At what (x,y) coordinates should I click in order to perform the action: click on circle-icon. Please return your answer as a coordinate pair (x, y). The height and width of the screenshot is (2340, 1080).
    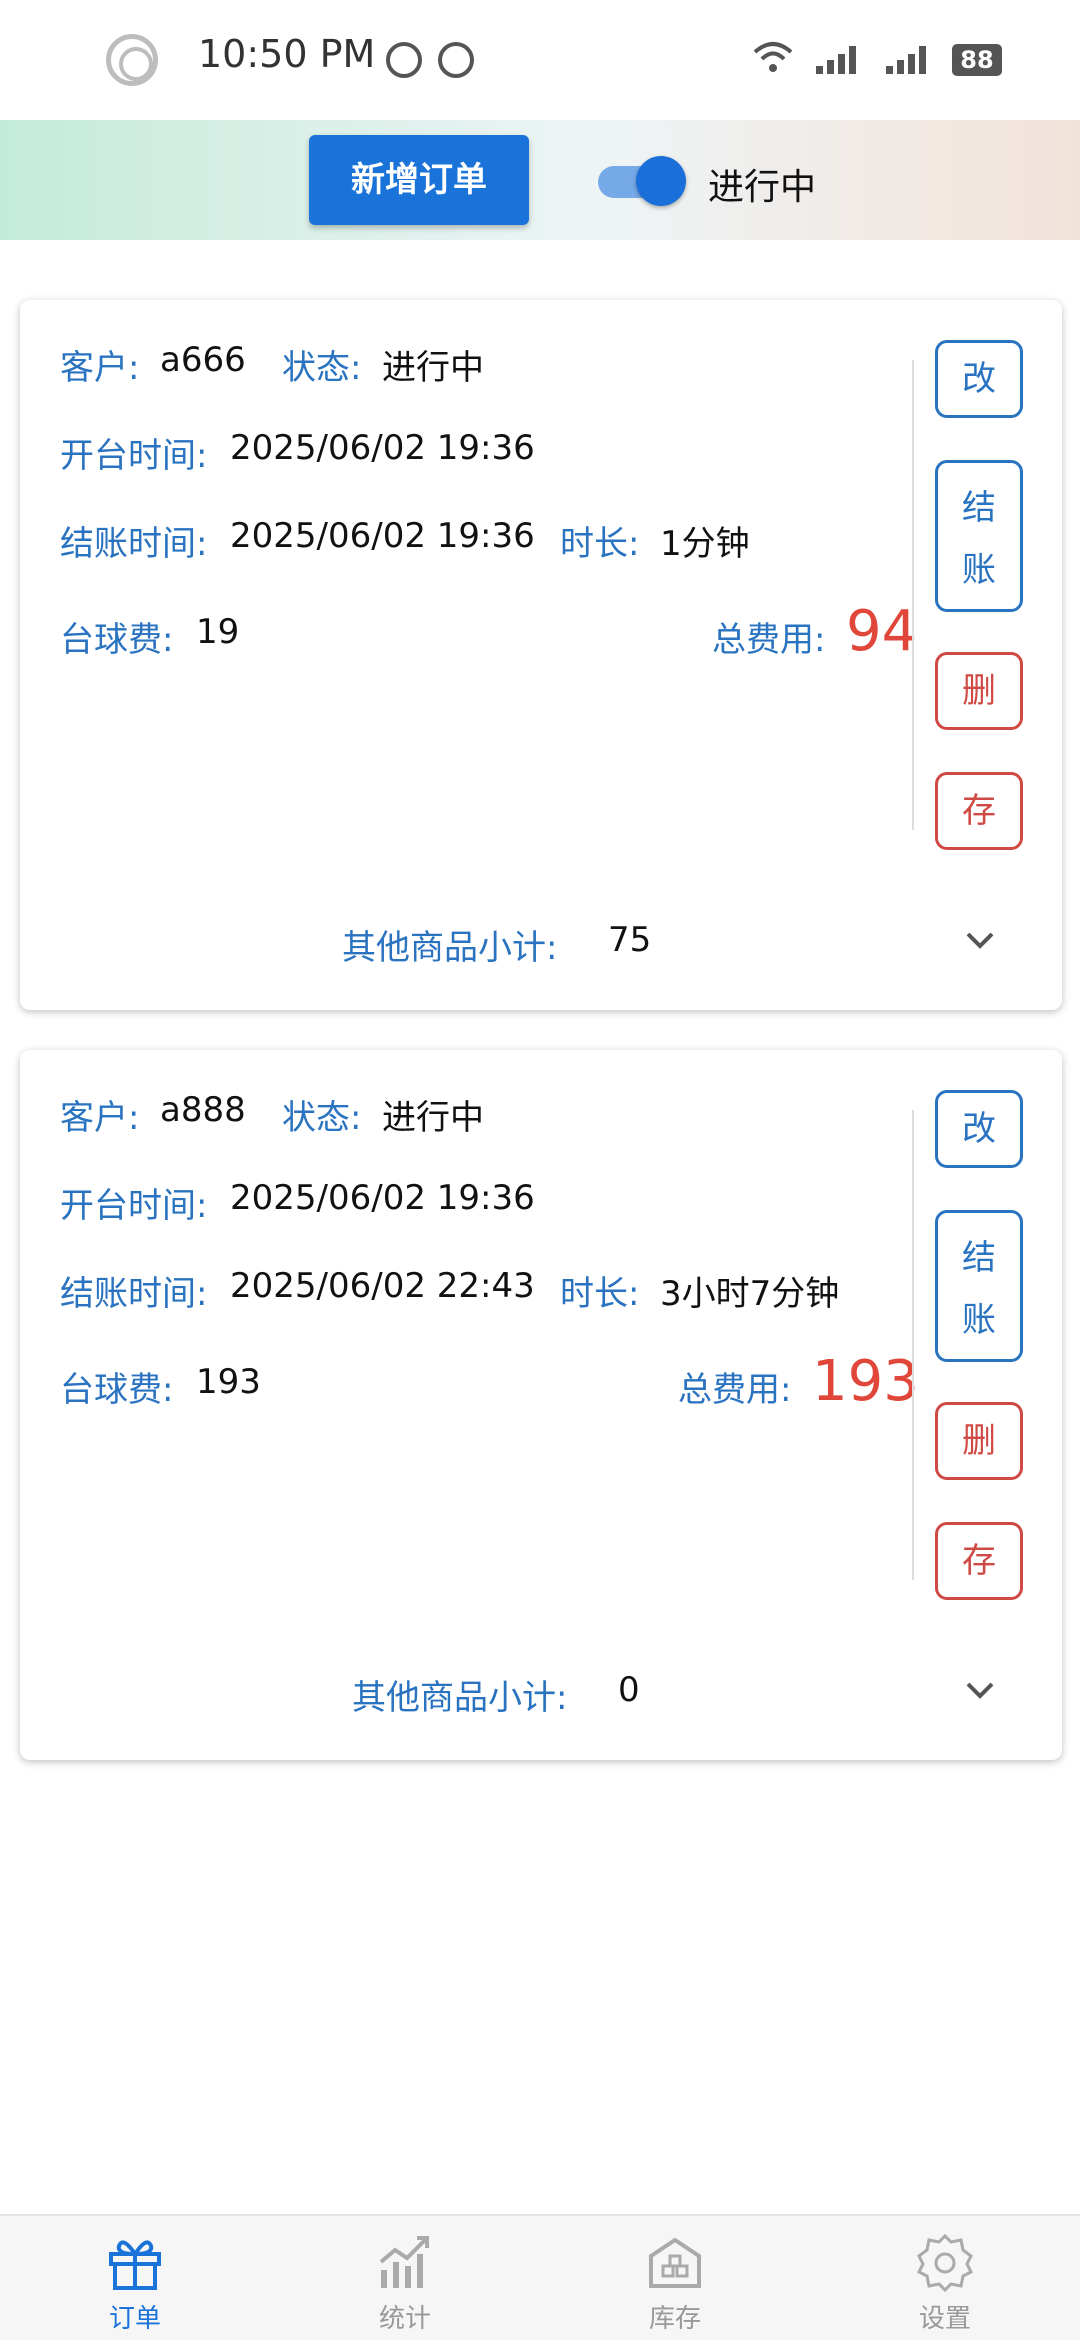
    Looking at the image, I should click on (132, 60).